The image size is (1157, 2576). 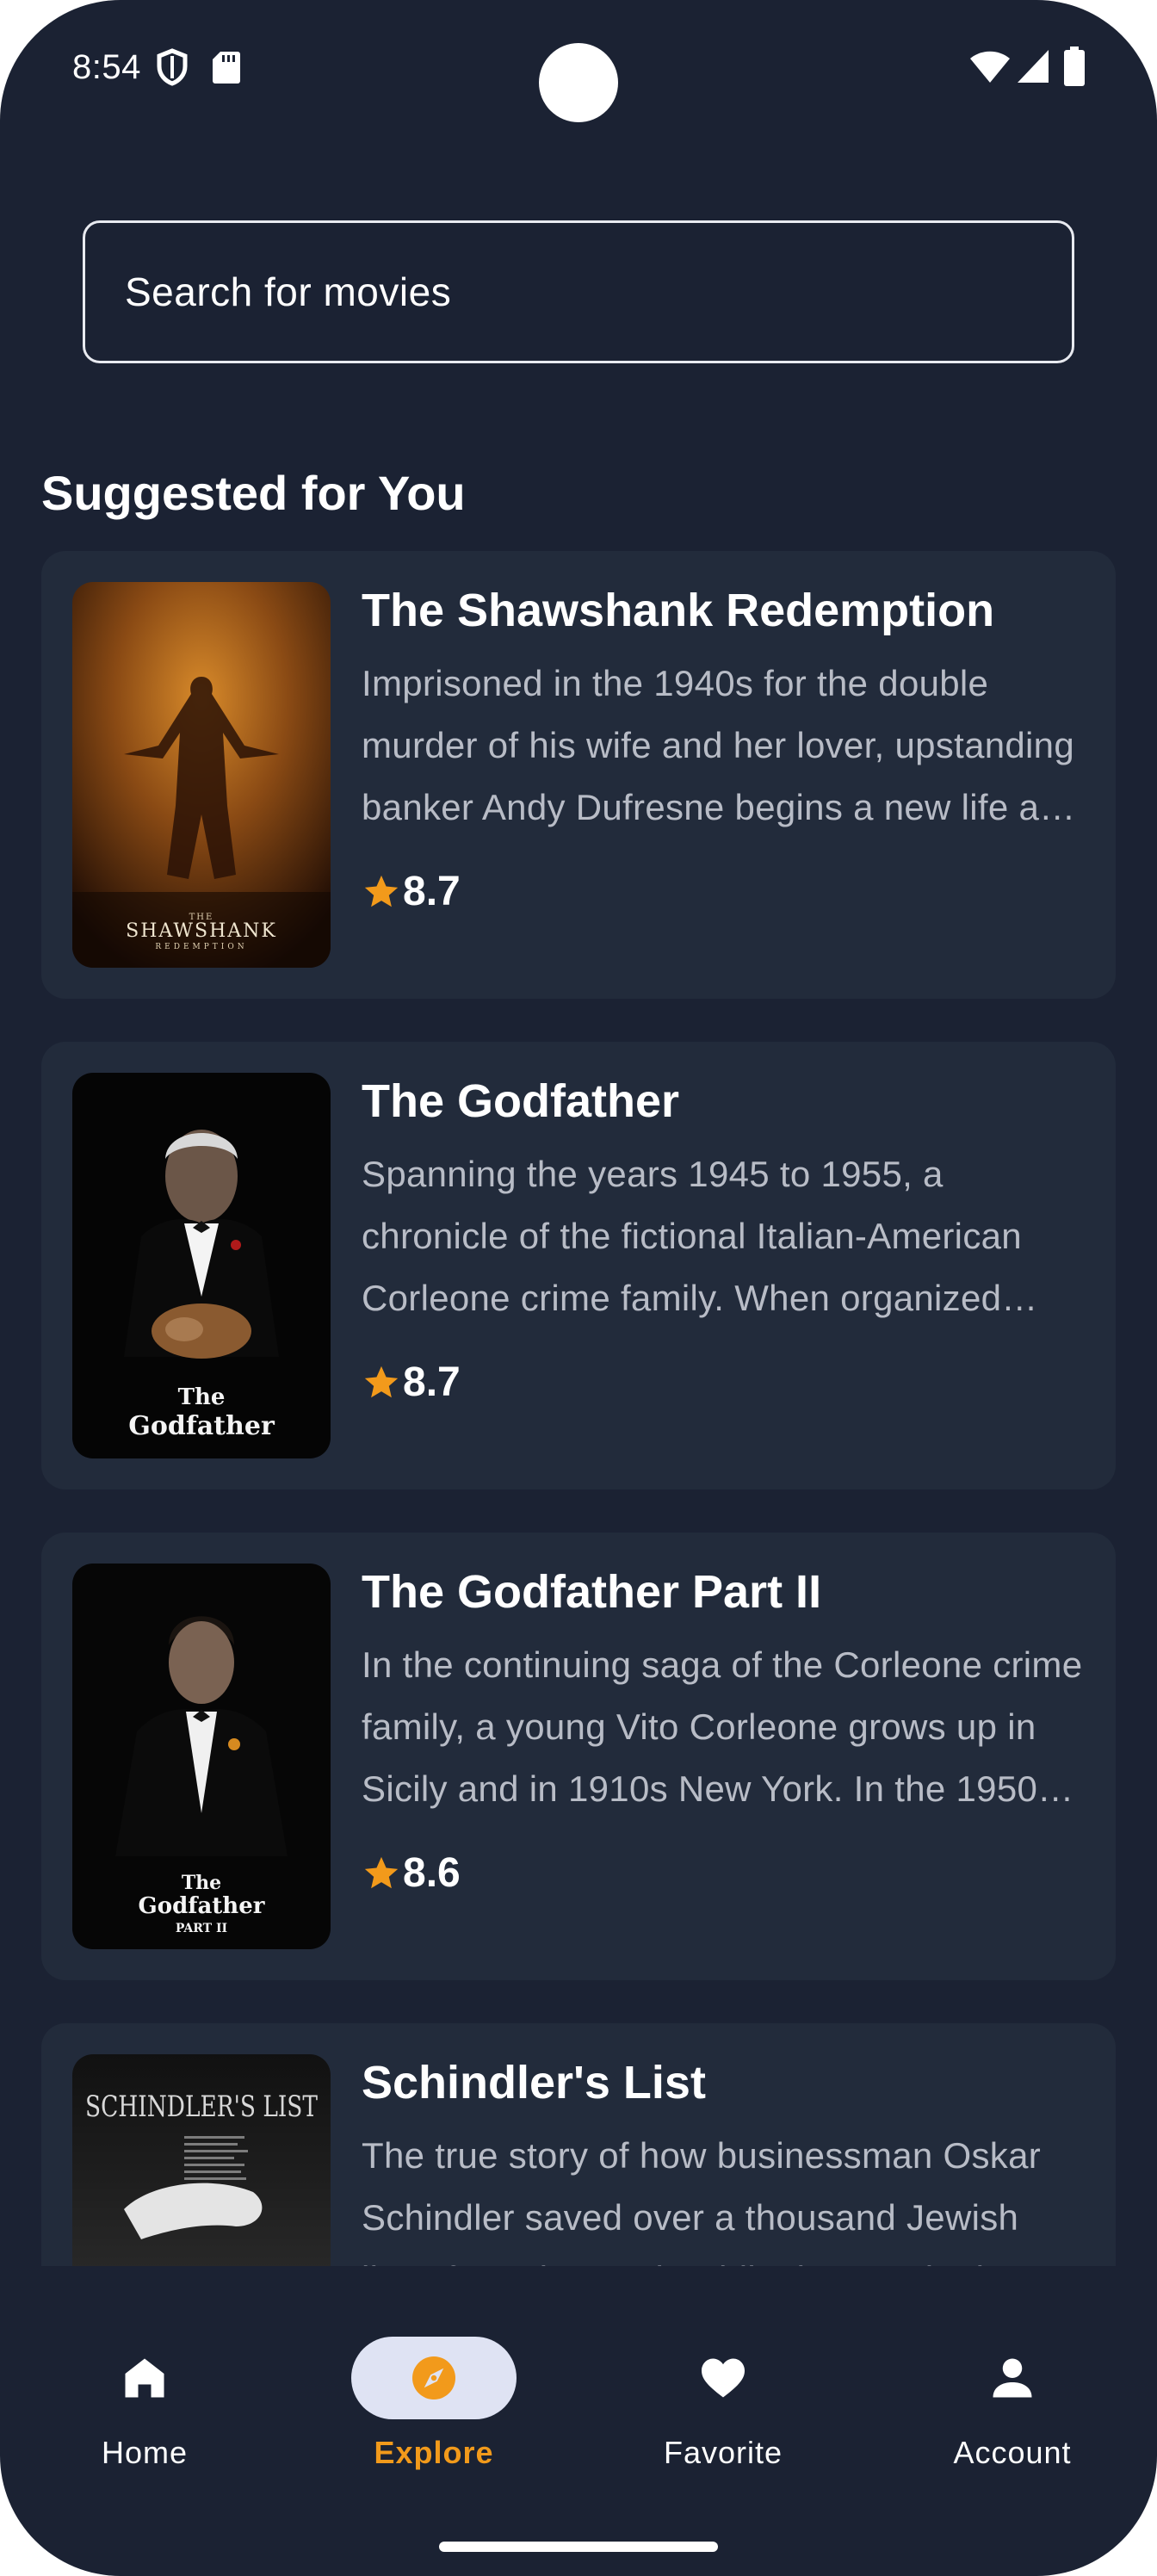 What do you see at coordinates (679, 611) in the screenshot?
I see `movie-title: The Shawshank Redemption` at bounding box center [679, 611].